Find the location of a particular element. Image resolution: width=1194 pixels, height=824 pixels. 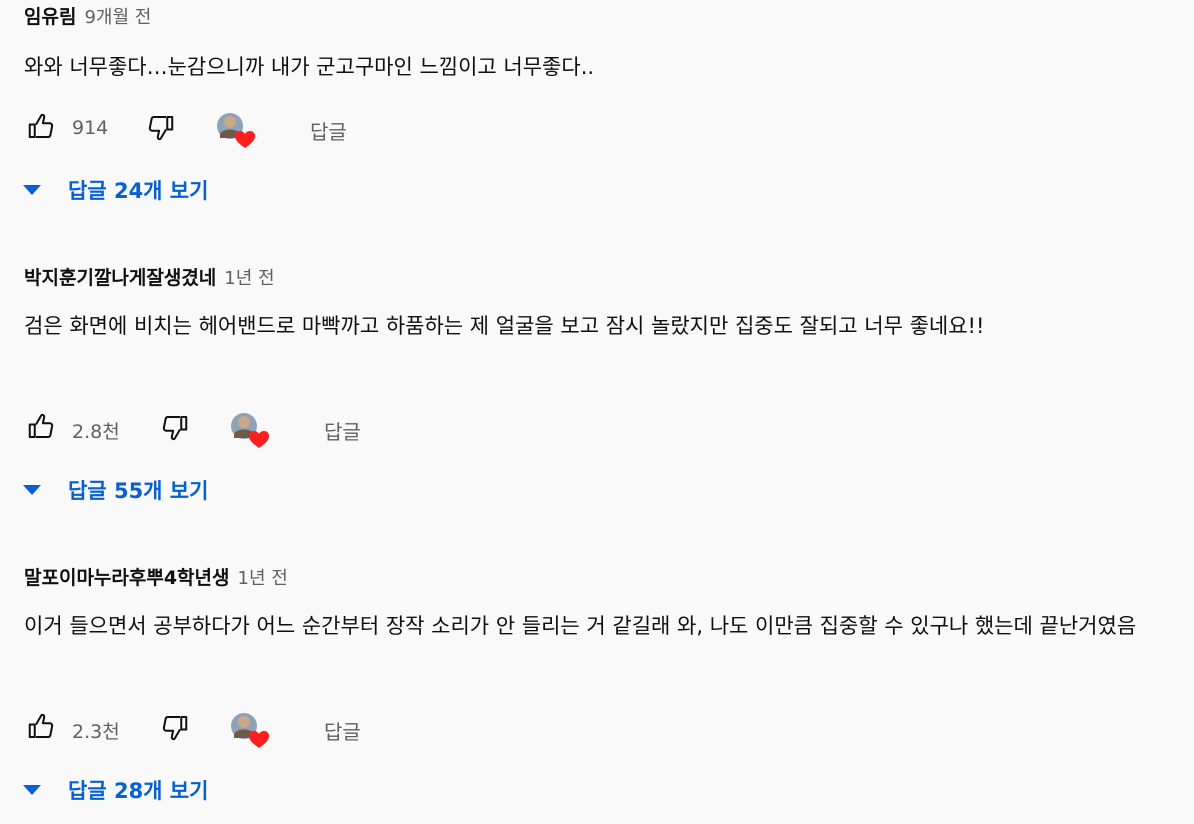

comment-text: 와와 너무좋다…눈감으니까 내가 군고구마인 느낌이고 너무좋다.. is located at coordinates (309, 67).